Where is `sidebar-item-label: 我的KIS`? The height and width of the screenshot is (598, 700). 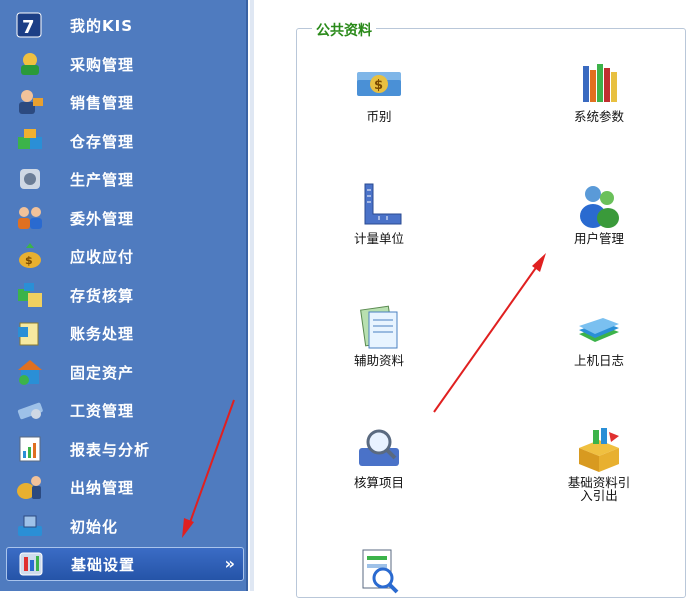
sidebar-item-label: 我的KIS is located at coordinates (102, 25).